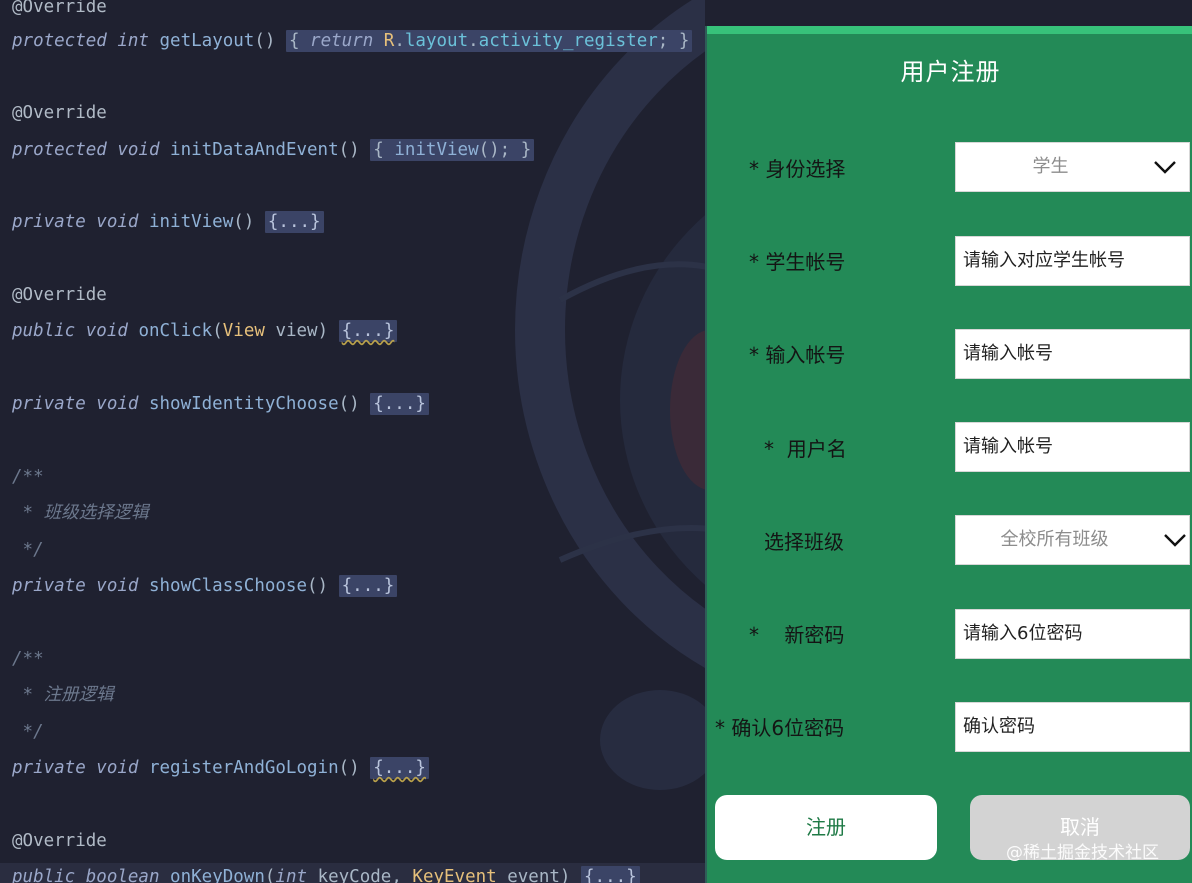 The height and width of the screenshot is (883, 1192). I want to click on new-password-input: 请输入6位密码, so click(1072, 634).